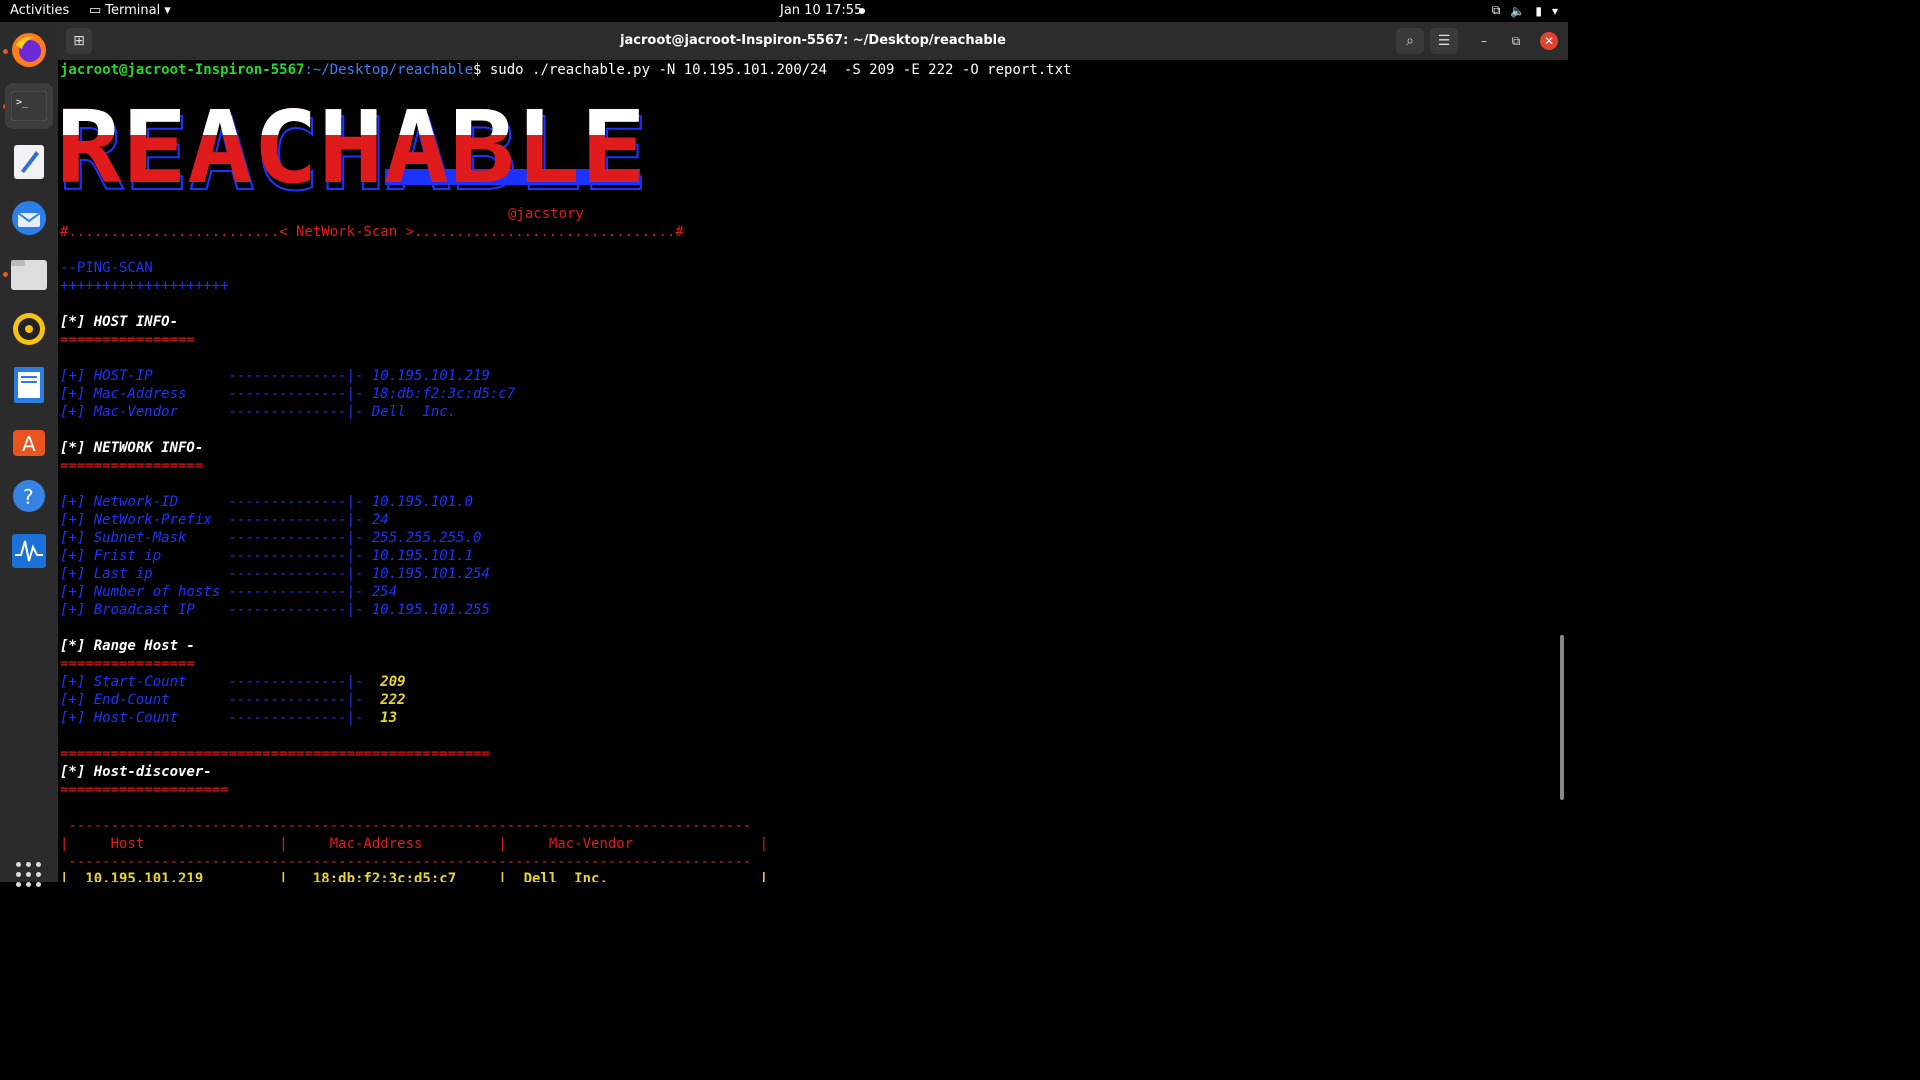 This screenshot has height=1080, width=1920. Describe the element at coordinates (29, 274) in the screenshot. I see `files-icon` at that location.